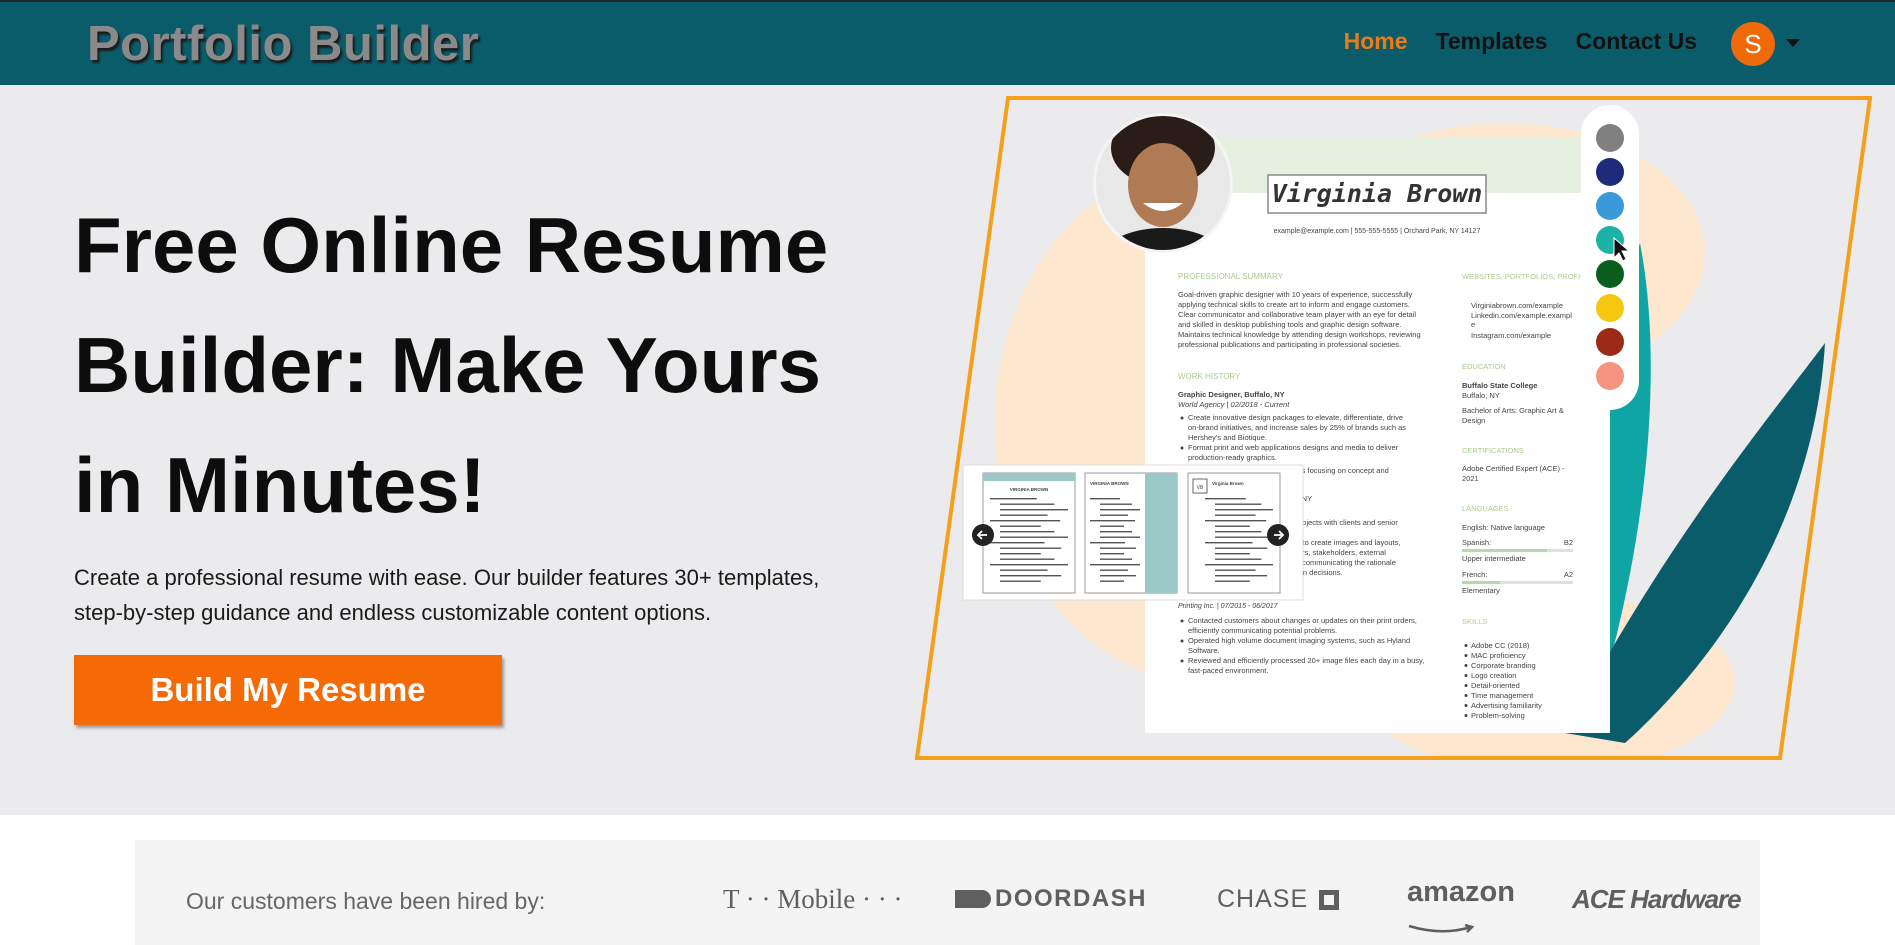 This screenshot has height=945, width=1895. I want to click on language-desc: Elementary, so click(1481, 590).